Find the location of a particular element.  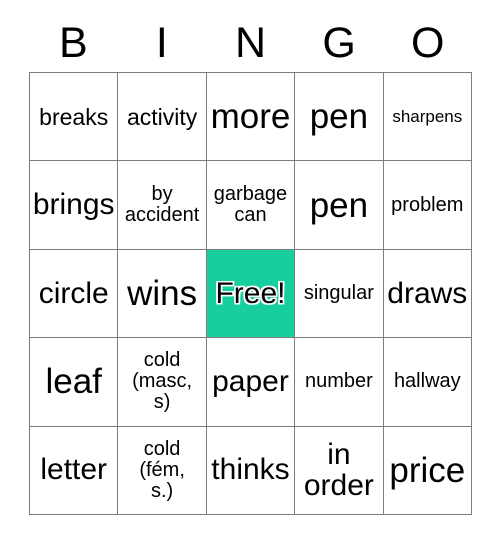

bingo-header-row: BINGO is located at coordinates (250, 43).